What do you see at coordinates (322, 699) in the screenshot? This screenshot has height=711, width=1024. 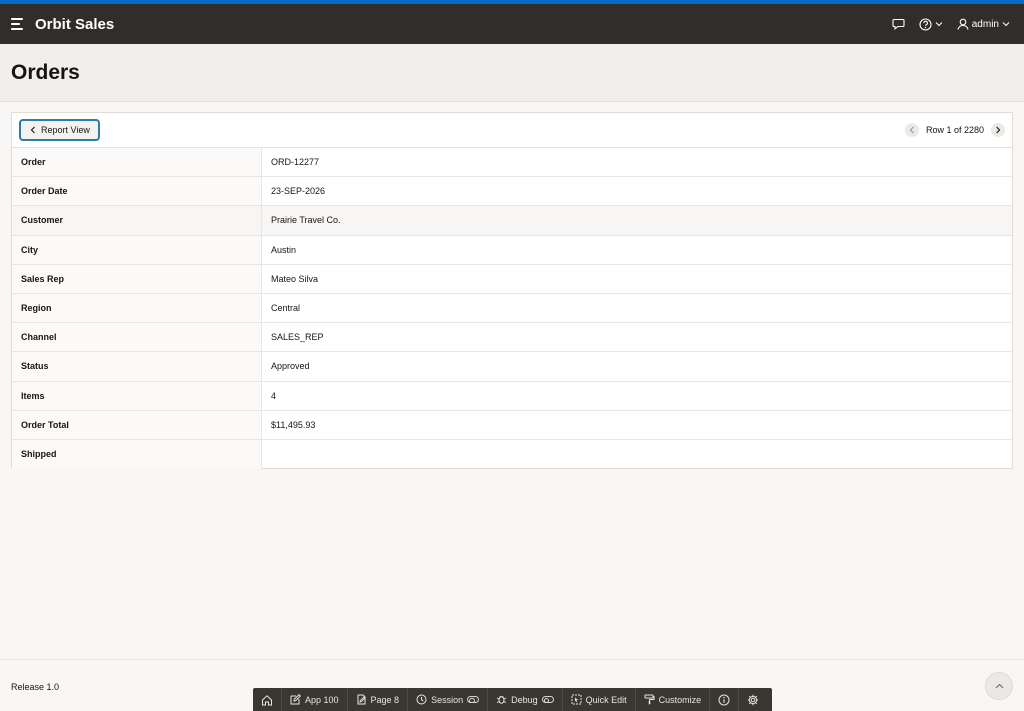 I see `dev-app-label: App 100` at bounding box center [322, 699].